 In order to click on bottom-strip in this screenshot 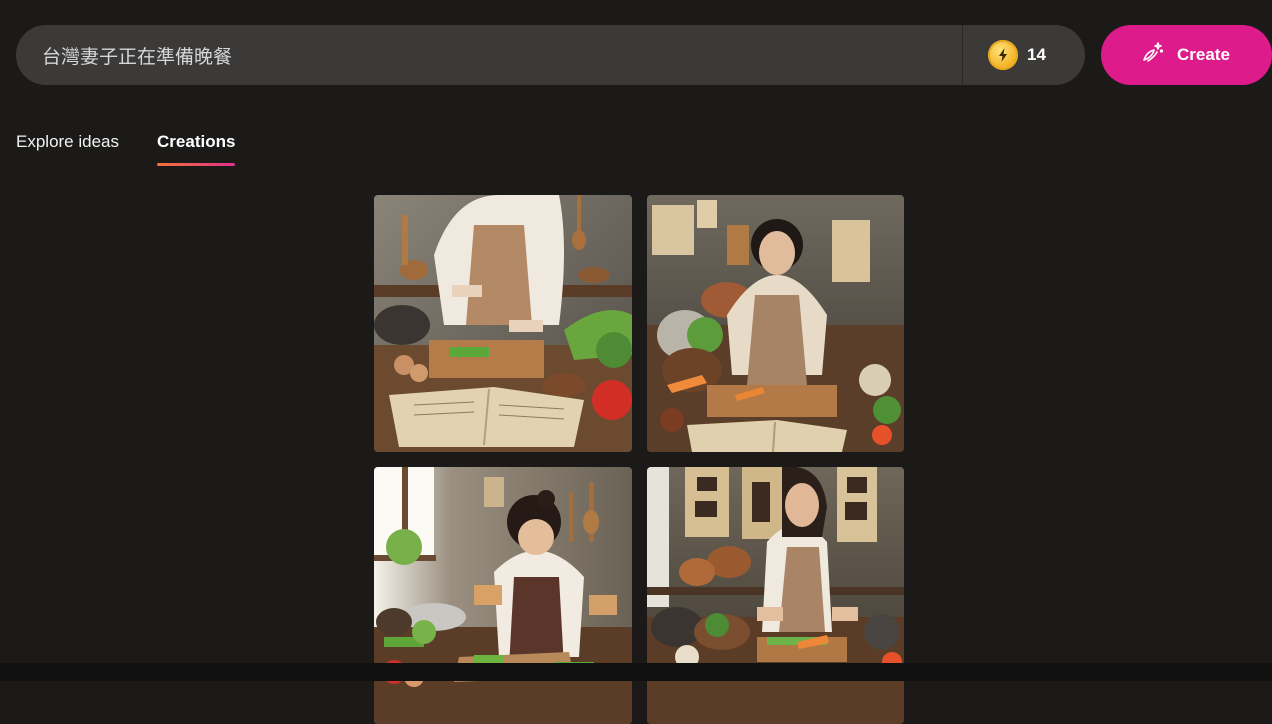, I will do `click(636, 672)`.